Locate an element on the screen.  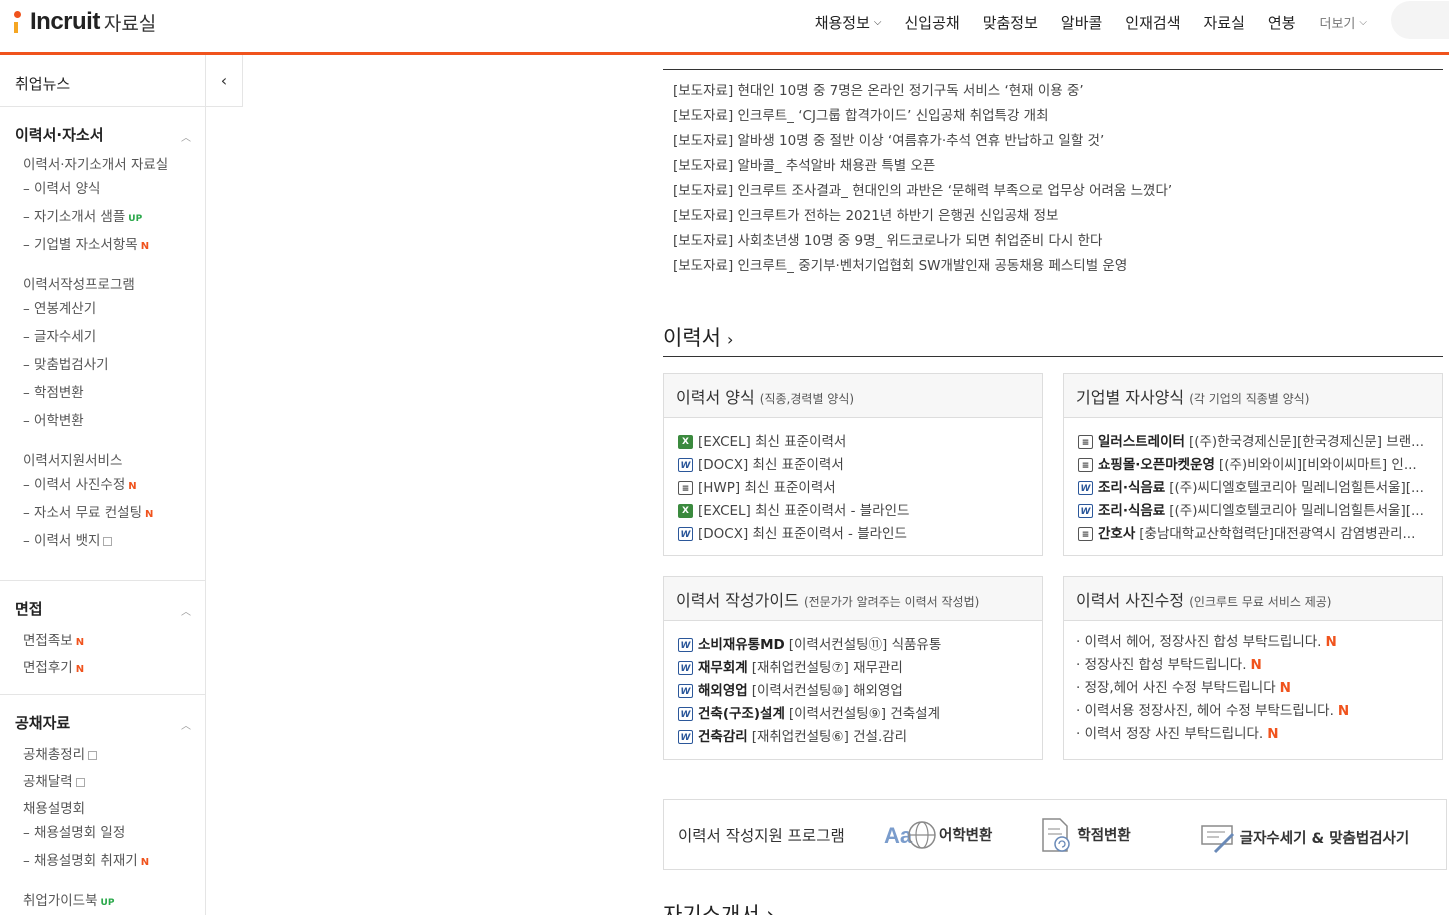
box-title: 이력서 작성가이드 (전문가가 알려주는 이력서 작성법) is located at coordinates (853, 599).